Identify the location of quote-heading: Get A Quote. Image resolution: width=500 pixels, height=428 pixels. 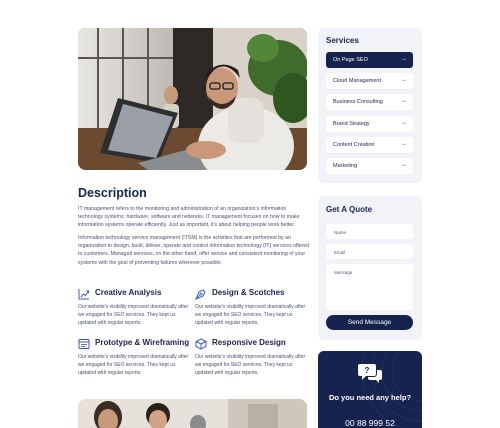
(349, 209).